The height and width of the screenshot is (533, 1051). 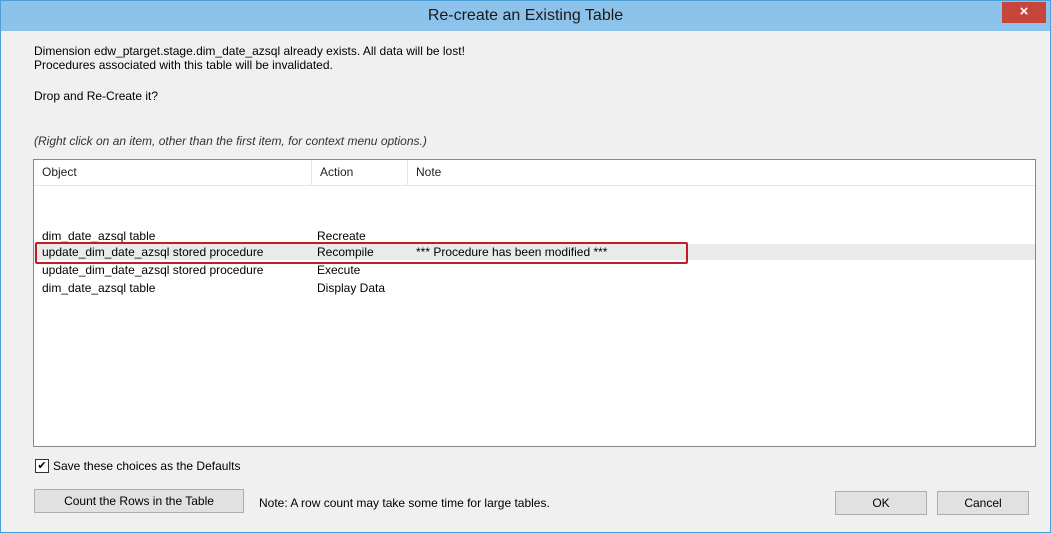 What do you see at coordinates (708, 172) in the screenshot?
I see `column-header-note: Note` at bounding box center [708, 172].